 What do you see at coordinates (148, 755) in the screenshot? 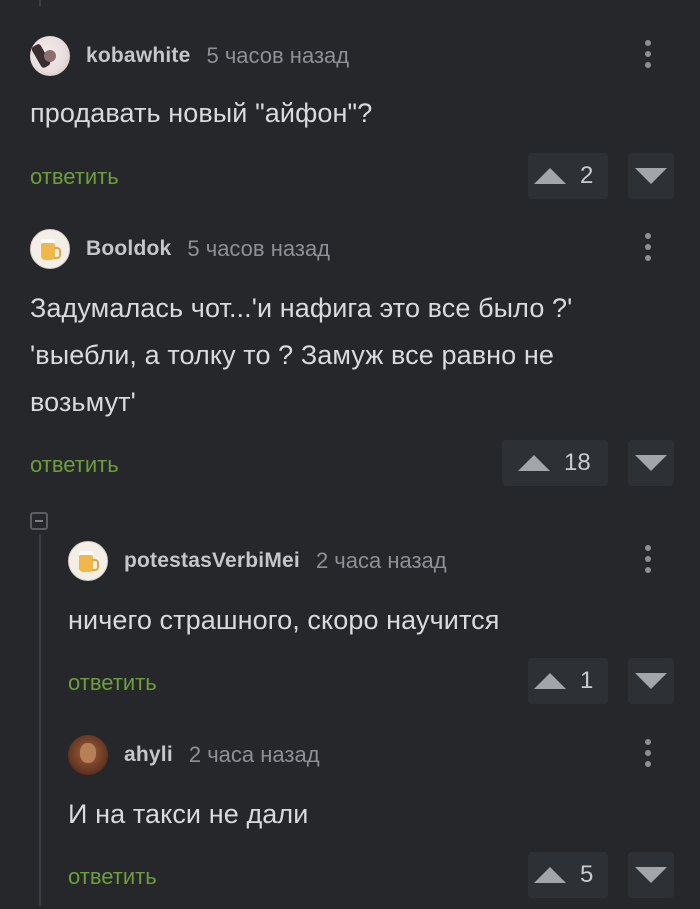
I see `username: ahyli` at bounding box center [148, 755].